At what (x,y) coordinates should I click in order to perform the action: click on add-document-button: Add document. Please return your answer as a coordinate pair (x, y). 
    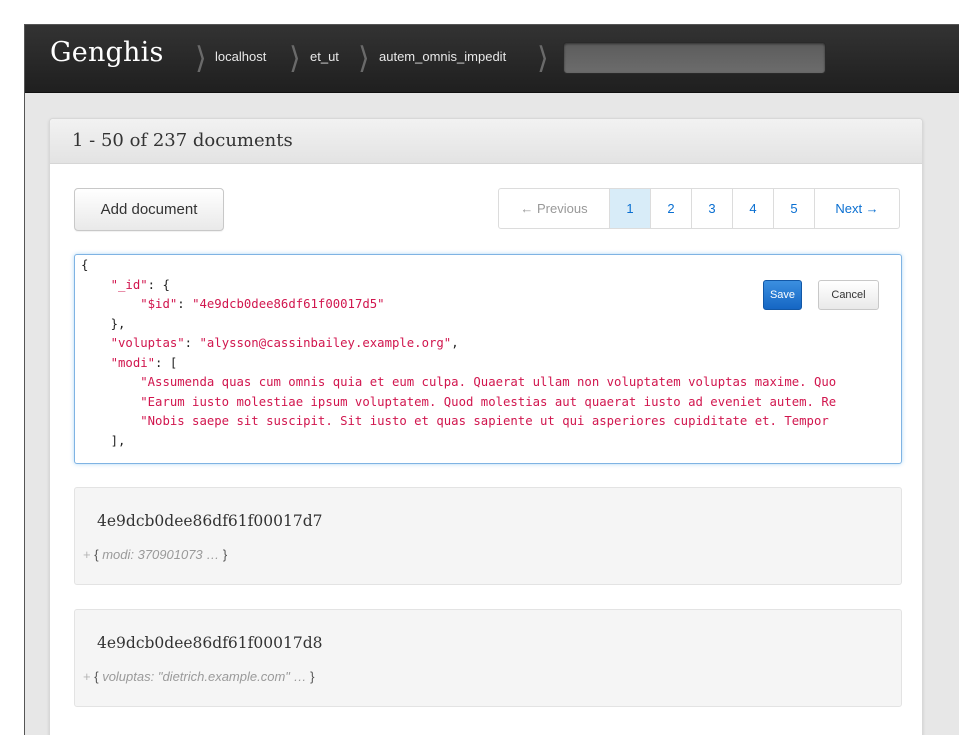
    Looking at the image, I should click on (149, 209).